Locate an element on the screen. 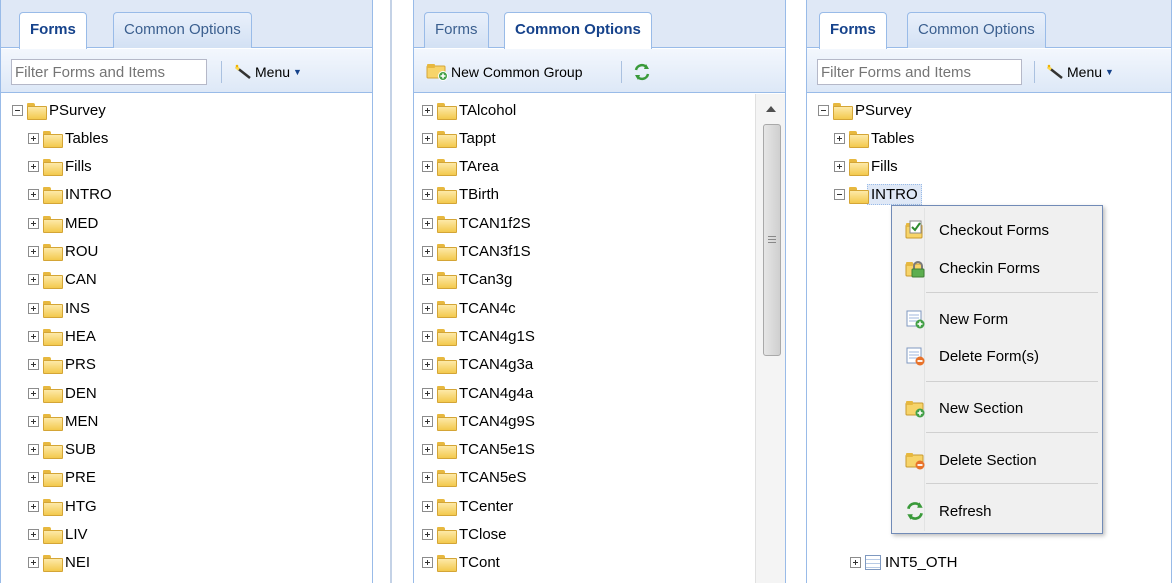  tree-node: TCAN5e1S is located at coordinates (478, 450).